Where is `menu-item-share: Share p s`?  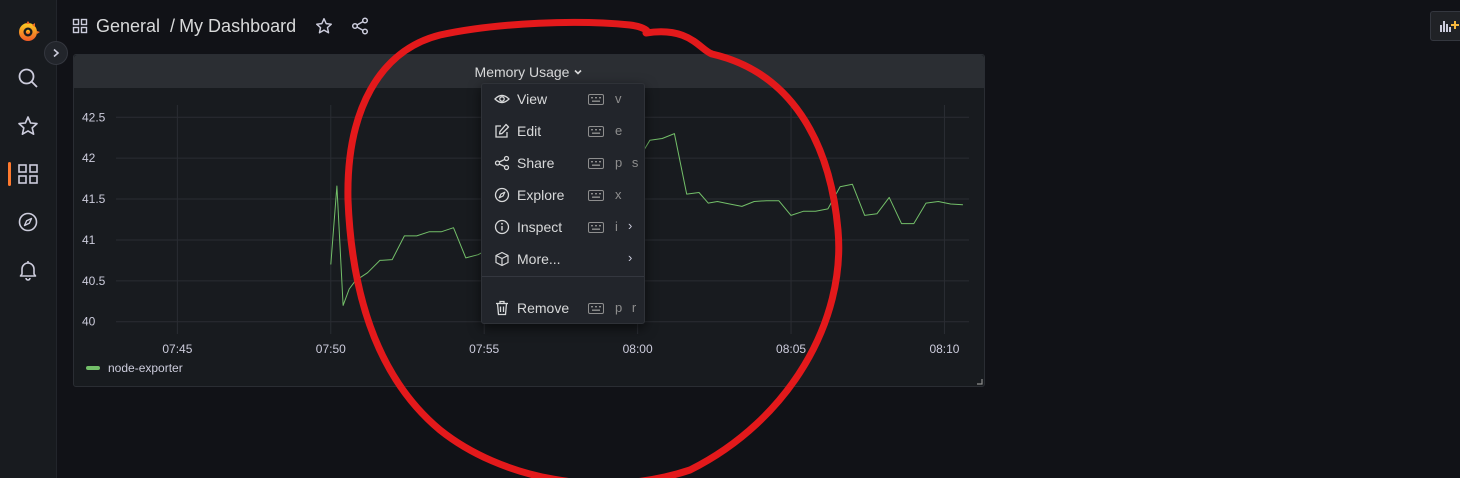 menu-item-share: Share p s is located at coordinates (563, 163).